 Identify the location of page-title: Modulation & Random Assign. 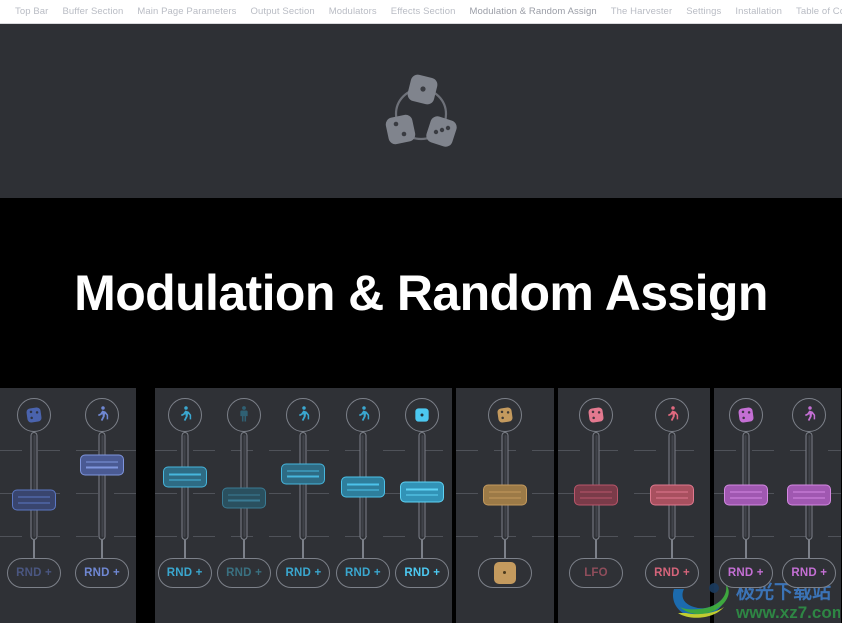
(421, 293).